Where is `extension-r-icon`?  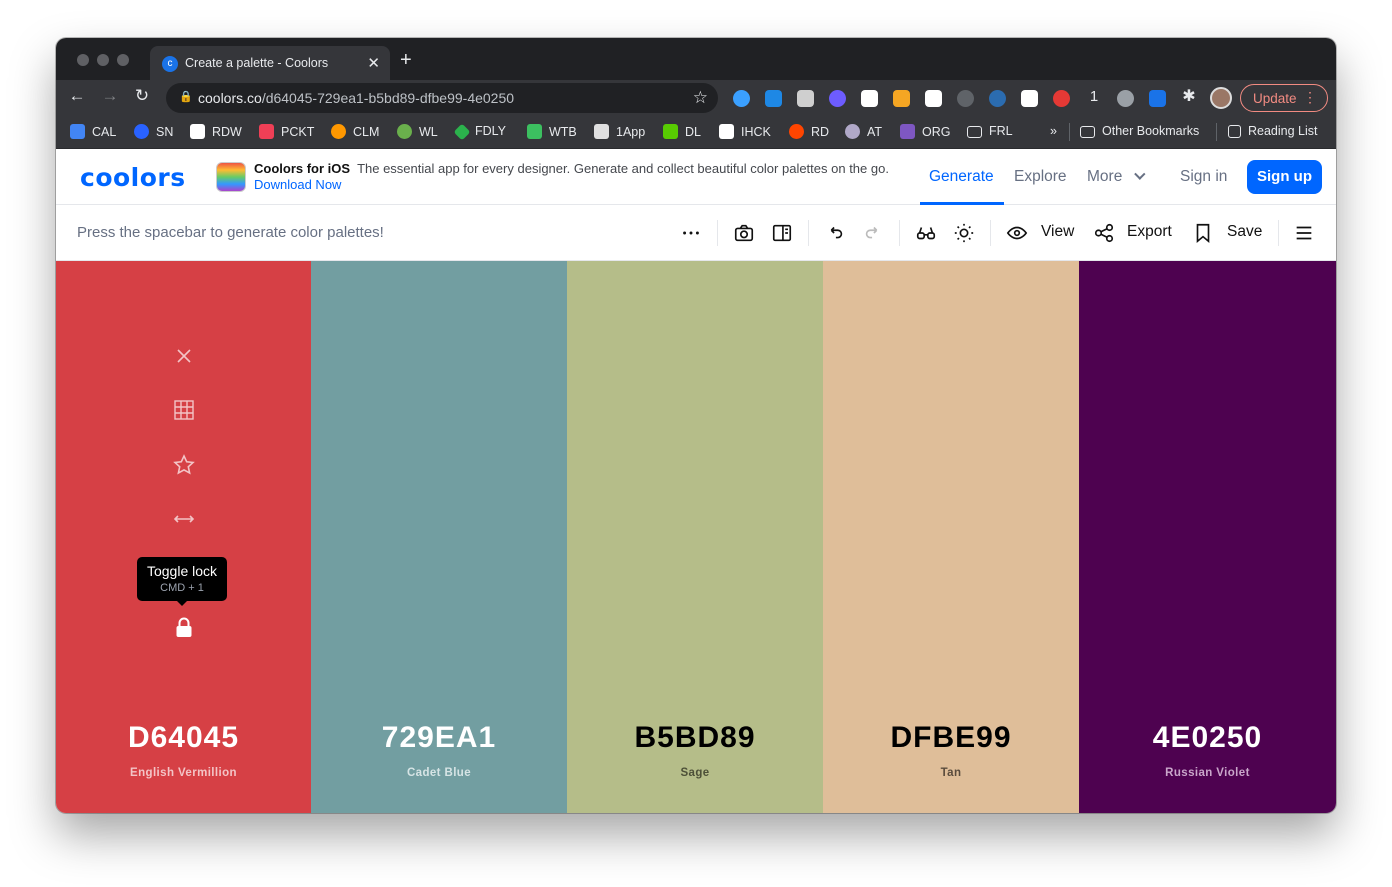
extension-r-icon is located at coordinates (869, 98).